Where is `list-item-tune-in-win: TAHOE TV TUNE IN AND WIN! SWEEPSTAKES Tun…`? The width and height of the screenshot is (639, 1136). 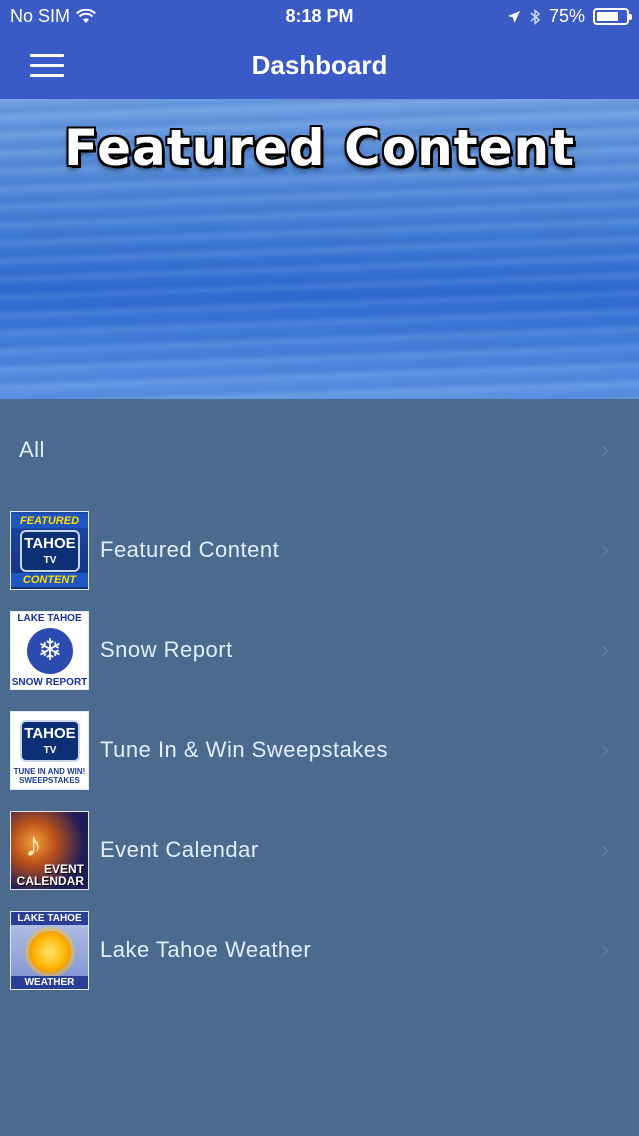 list-item-tune-in-win: TAHOE TV TUNE IN AND WIN! SWEEPSTAKES Tun… is located at coordinates (319, 750).